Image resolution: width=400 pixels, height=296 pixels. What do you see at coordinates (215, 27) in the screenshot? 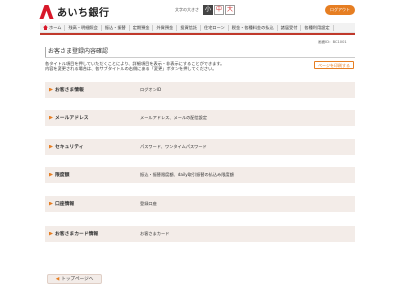
I see `nav-item-housing-loan: 住宅ローン` at bounding box center [215, 27].